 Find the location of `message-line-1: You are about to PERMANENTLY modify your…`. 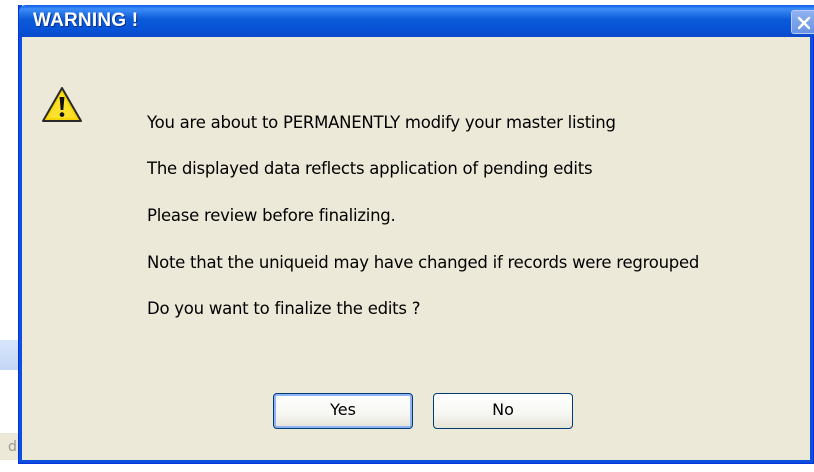

message-line-1: You are about to PERMANENTLY modify your… is located at coordinates (381, 122).